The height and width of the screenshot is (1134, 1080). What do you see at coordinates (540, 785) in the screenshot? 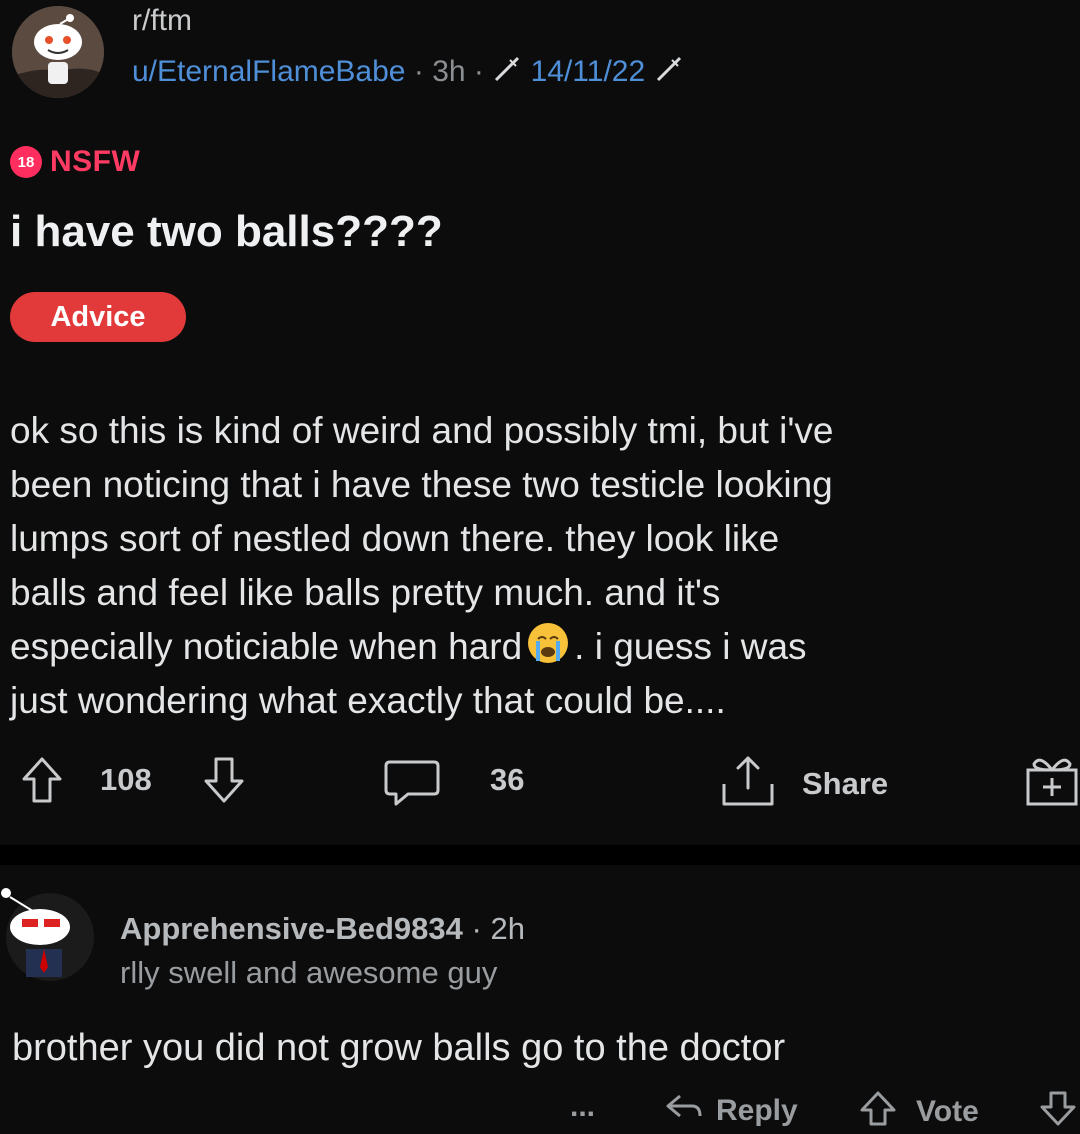
I see `post-actions: 108 36 Share` at bounding box center [540, 785].